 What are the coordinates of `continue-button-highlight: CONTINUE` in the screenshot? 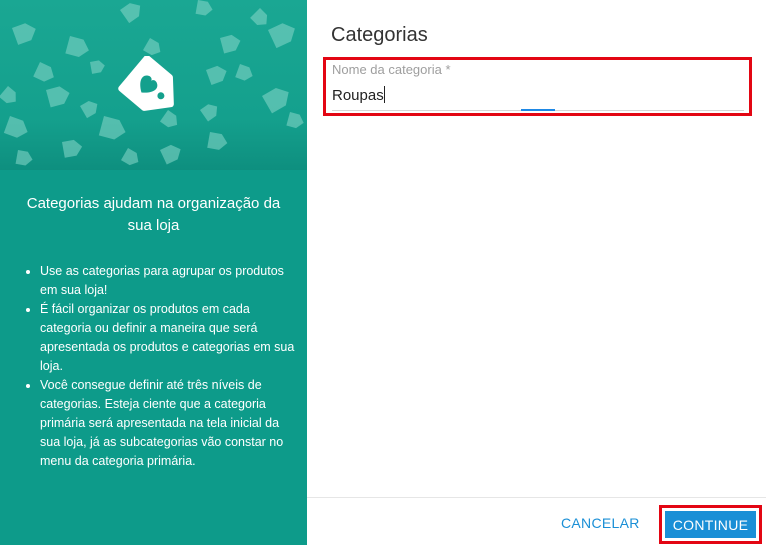 It's located at (710, 524).